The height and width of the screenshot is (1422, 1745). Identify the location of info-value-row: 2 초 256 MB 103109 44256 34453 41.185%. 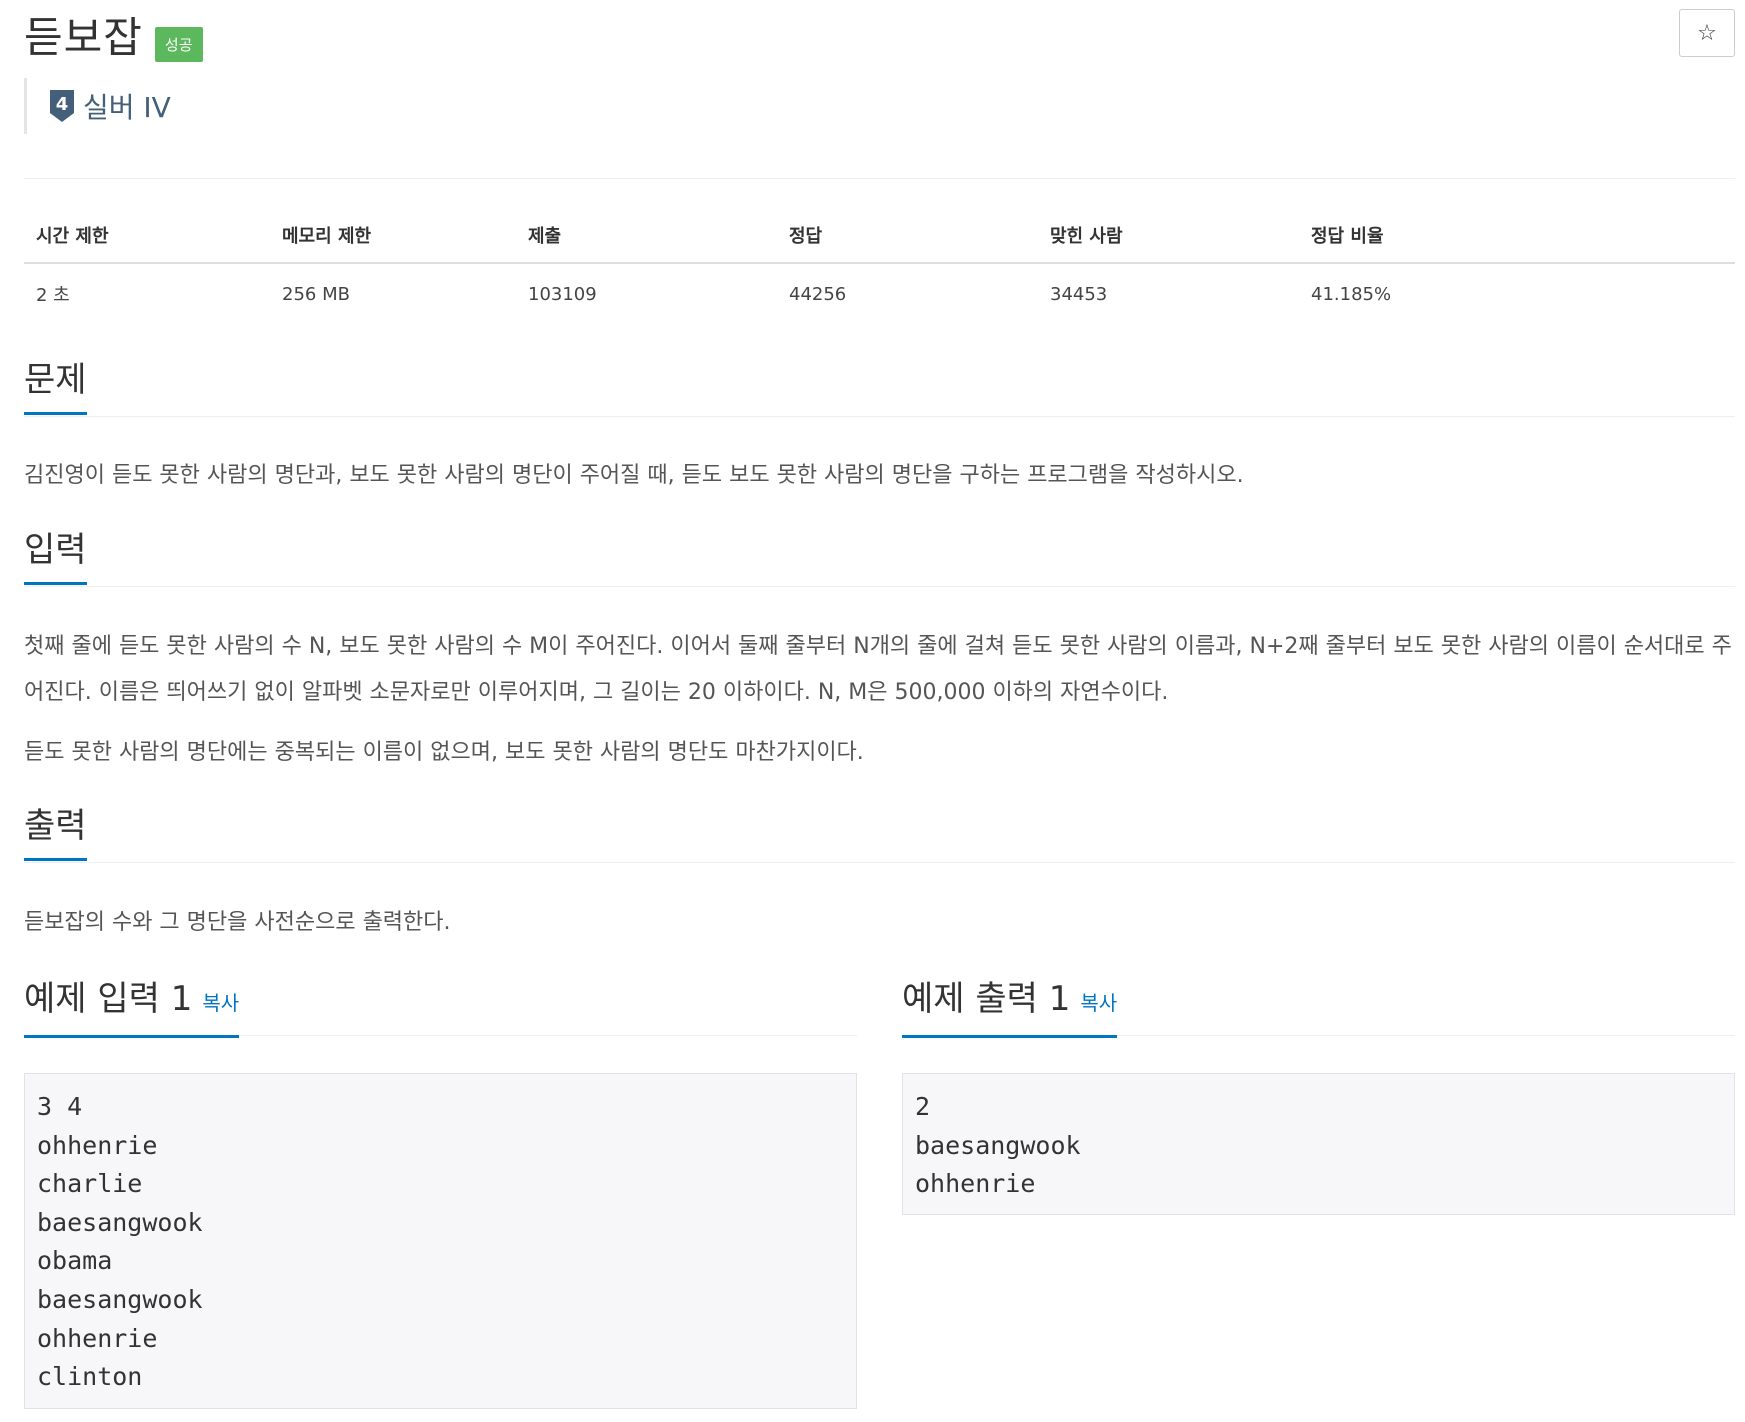
(879, 293).